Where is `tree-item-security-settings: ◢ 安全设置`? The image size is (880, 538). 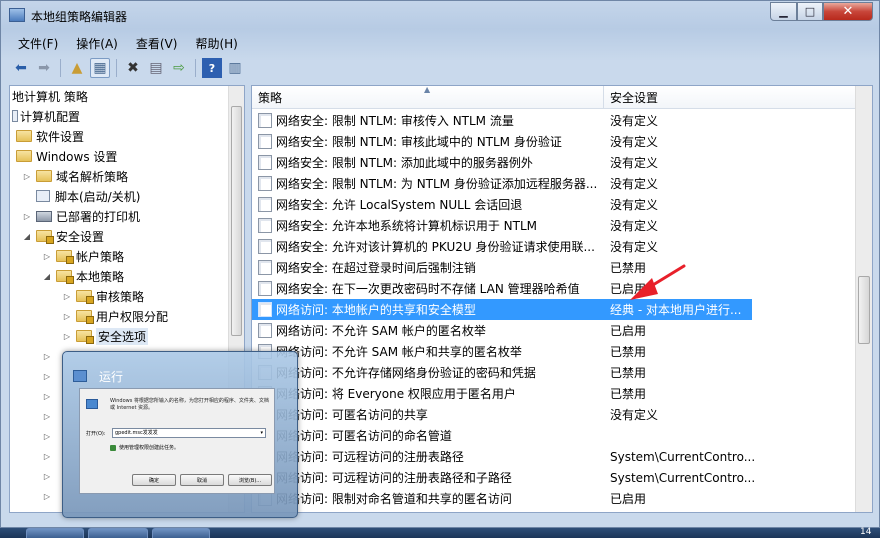
tree-item-security-settings: ◢ 安全设置 is located at coordinates (63, 236).